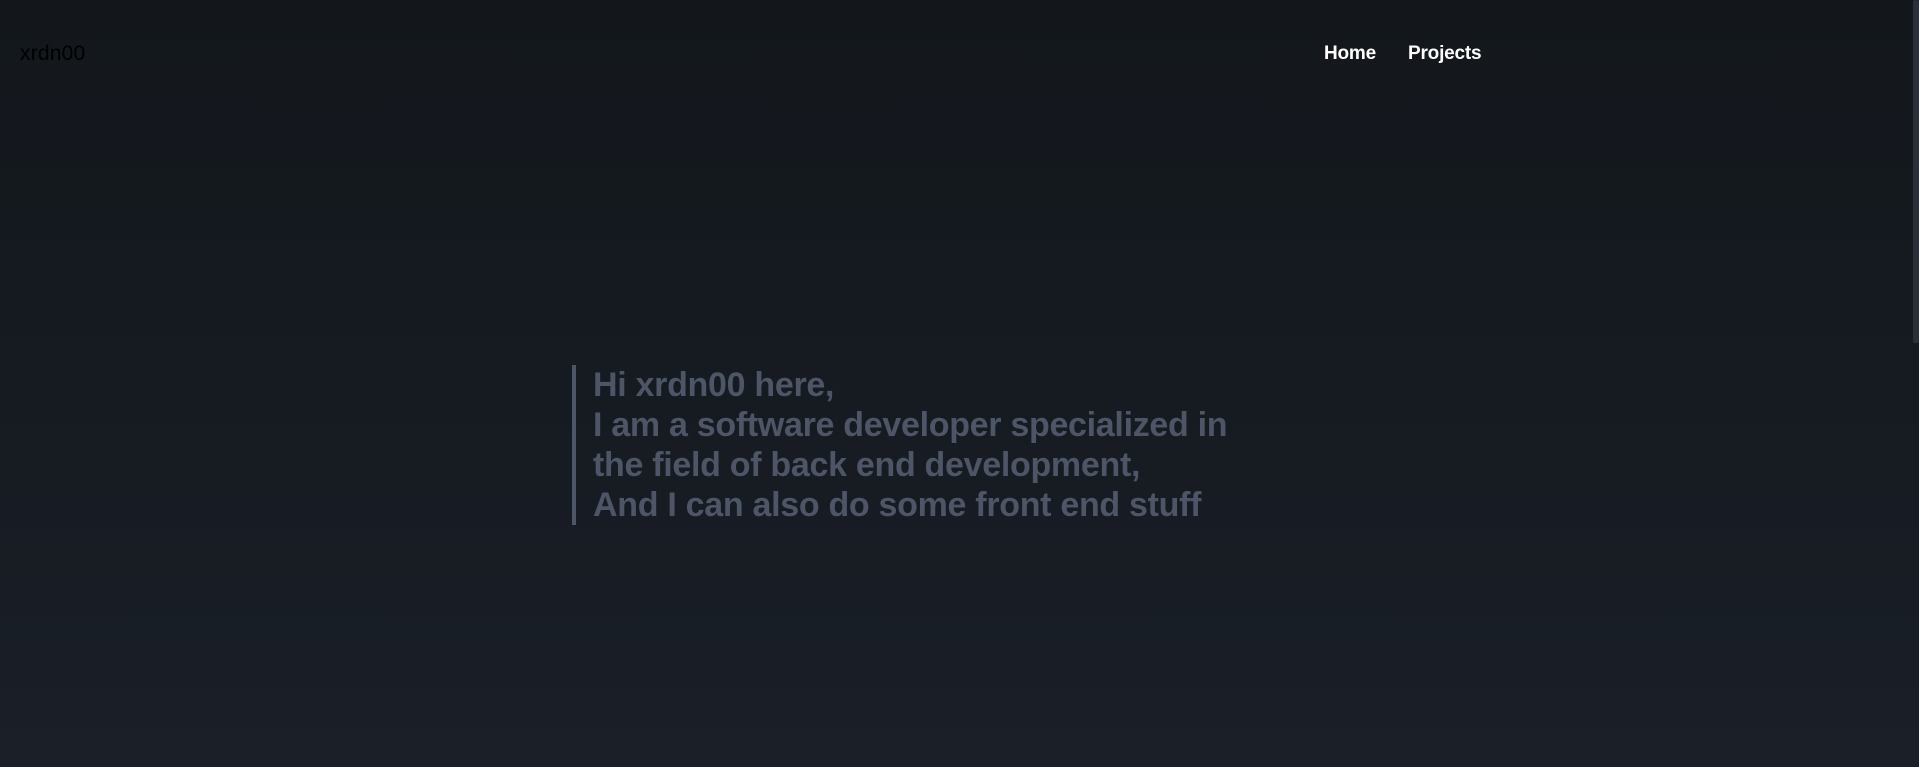 Image resolution: width=1919 pixels, height=767 pixels. Describe the element at coordinates (910, 425) in the screenshot. I see `hero-line-role: I am a software developer specialized in` at that location.